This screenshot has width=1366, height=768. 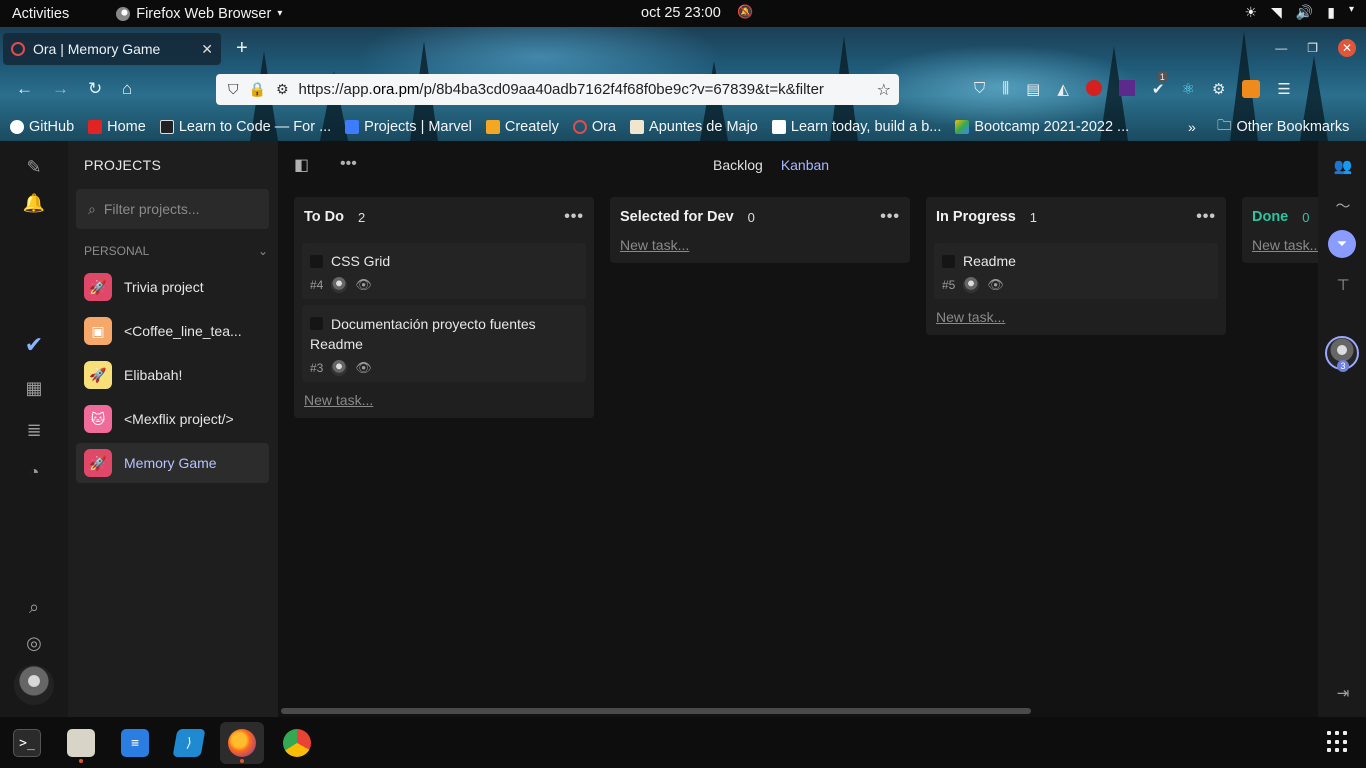 I want to click on maximize-icon: ❐, so click(x=1312, y=48).